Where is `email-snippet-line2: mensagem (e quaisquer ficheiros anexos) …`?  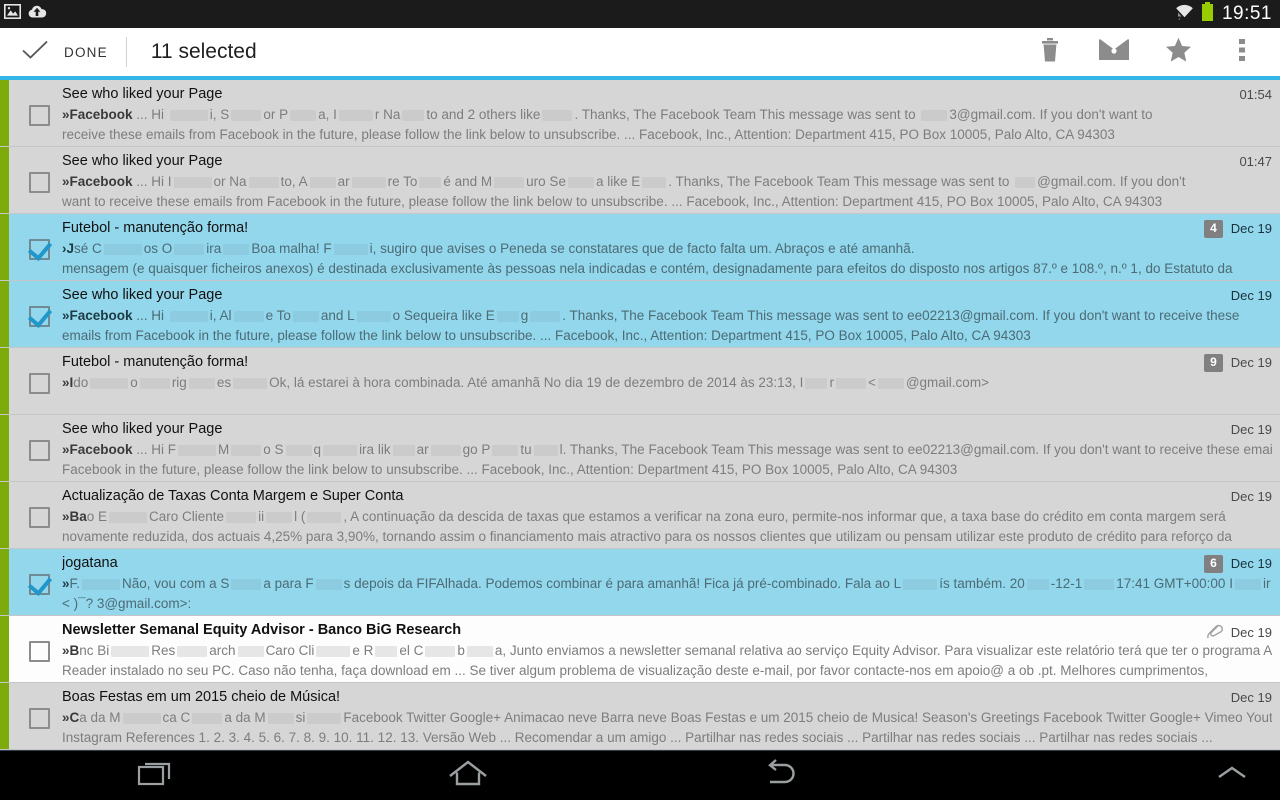
email-snippet-line2: mensagem (e quaisquer ficheiros anexos) … is located at coordinates (647, 268).